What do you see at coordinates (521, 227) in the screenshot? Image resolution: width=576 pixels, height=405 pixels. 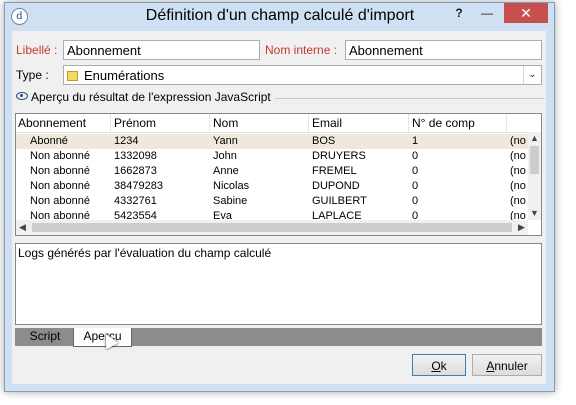 I see `scroll-right-icon: ▶` at bounding box center [521, 227].